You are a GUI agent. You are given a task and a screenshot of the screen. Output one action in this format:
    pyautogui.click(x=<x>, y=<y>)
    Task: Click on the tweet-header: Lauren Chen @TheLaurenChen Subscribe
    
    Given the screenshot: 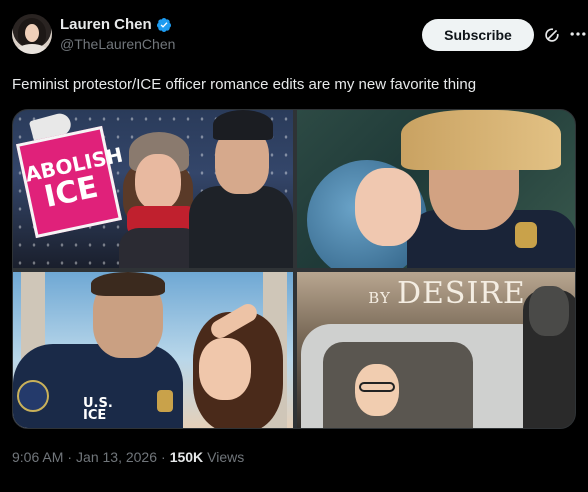 What is the action you would take?
    pyautogui.click(x=299, y=37)
    